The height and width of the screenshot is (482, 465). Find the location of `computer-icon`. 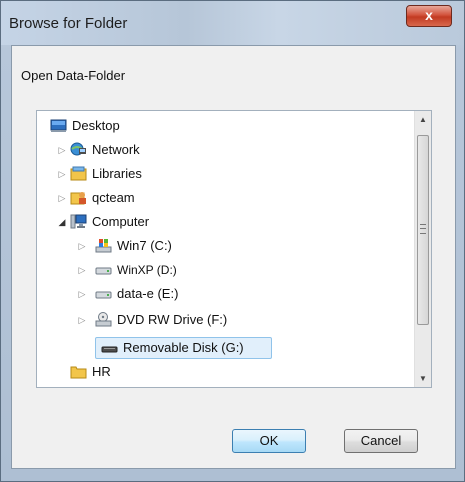

computer-icon is located at coordinates (78, 221).